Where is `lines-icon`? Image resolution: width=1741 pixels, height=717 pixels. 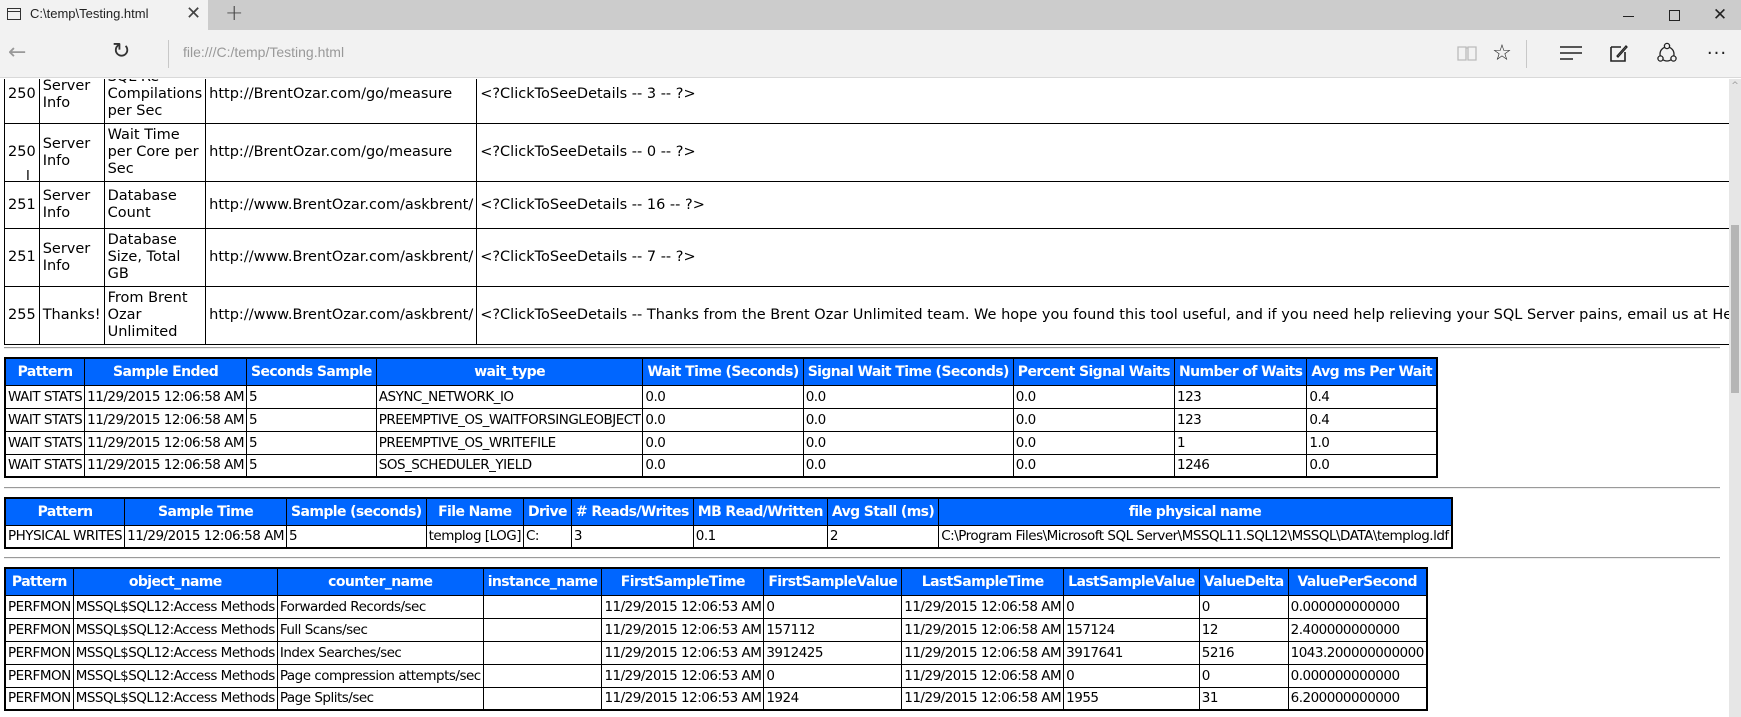 lines-icon is located at coordinates (1571, 53).